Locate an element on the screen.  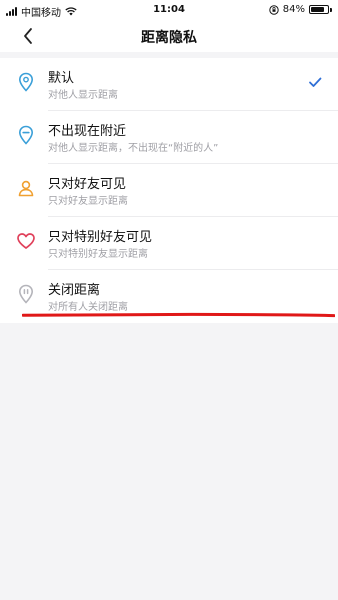
option-title: 不出现在附近 is located at coordinates (87, 131).